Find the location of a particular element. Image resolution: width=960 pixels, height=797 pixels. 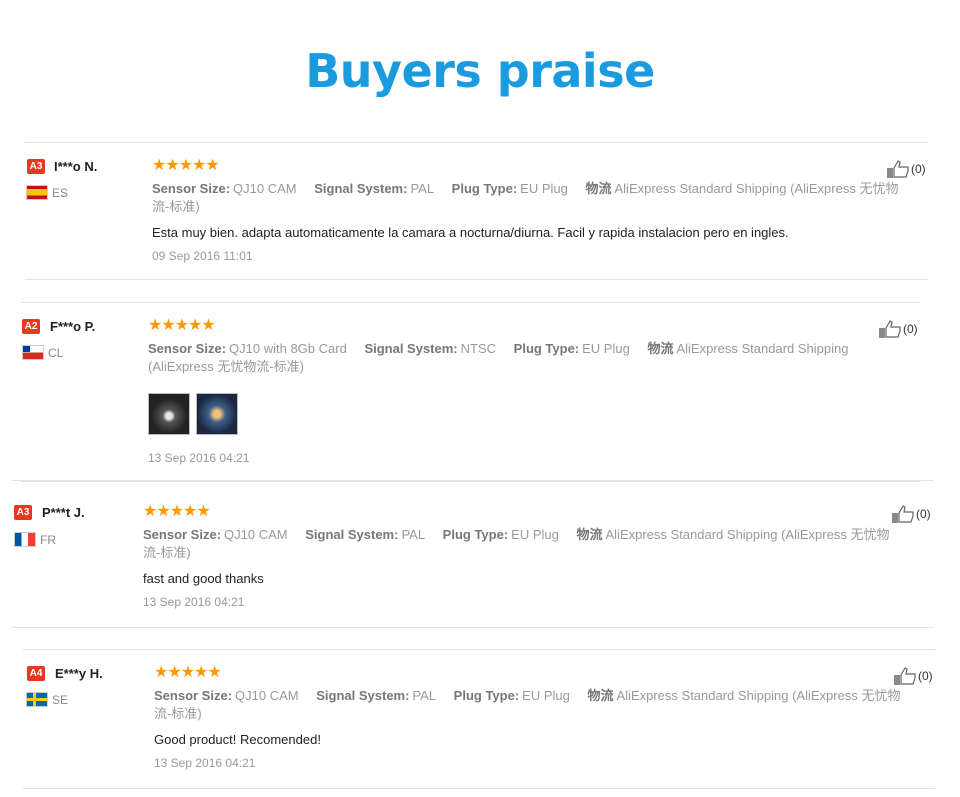

country-code: CL is located at coordinates (56, 353).